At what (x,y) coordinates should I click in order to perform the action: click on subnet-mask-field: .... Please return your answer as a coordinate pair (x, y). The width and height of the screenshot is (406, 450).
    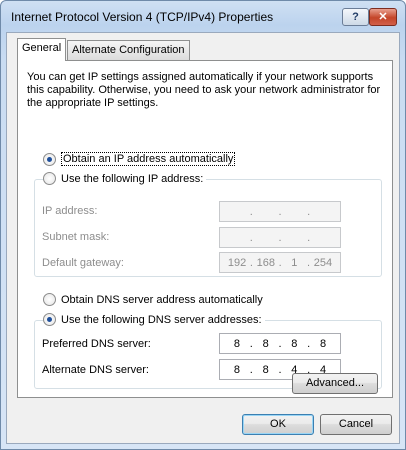
    Looking at the image, I should click on (280, 237).